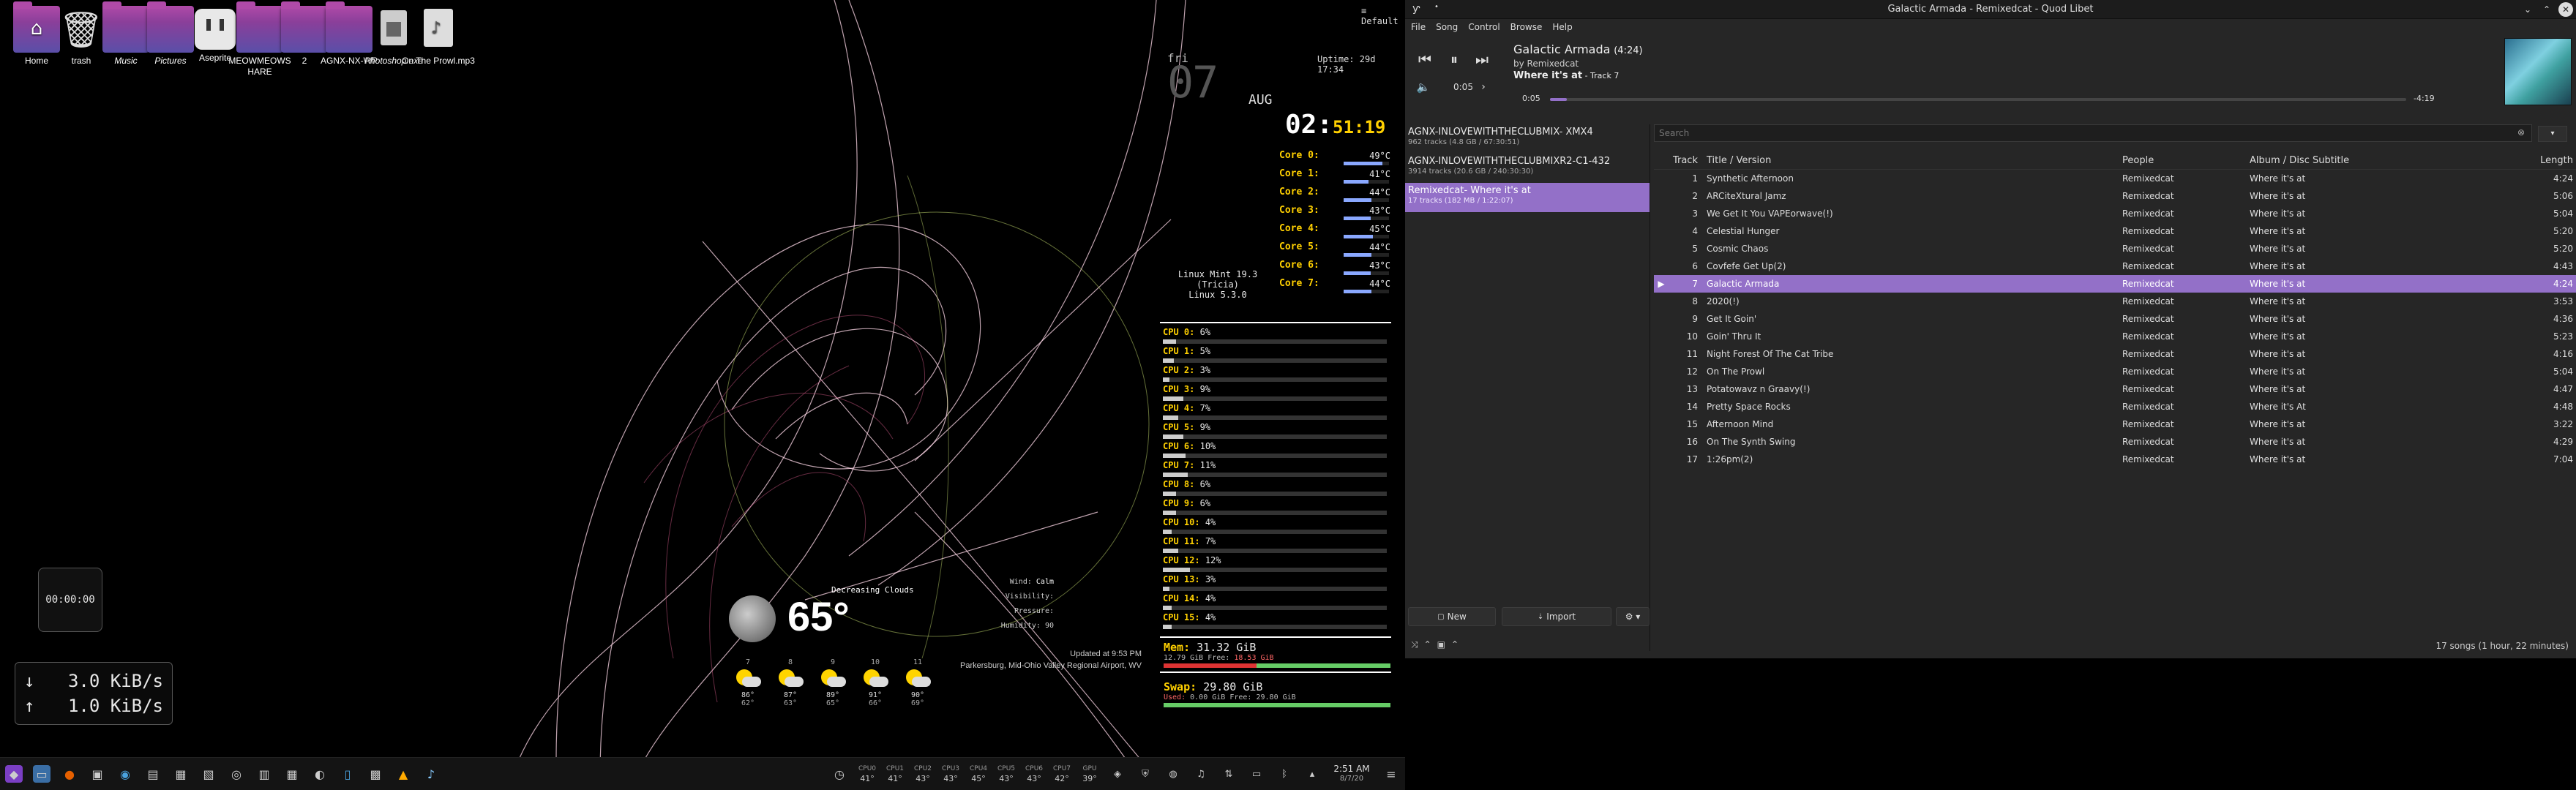  What do you see at coordinates (1436, 7) in the screenshot?
I see `pin-icon: •` at bounding box center [1436, 7].